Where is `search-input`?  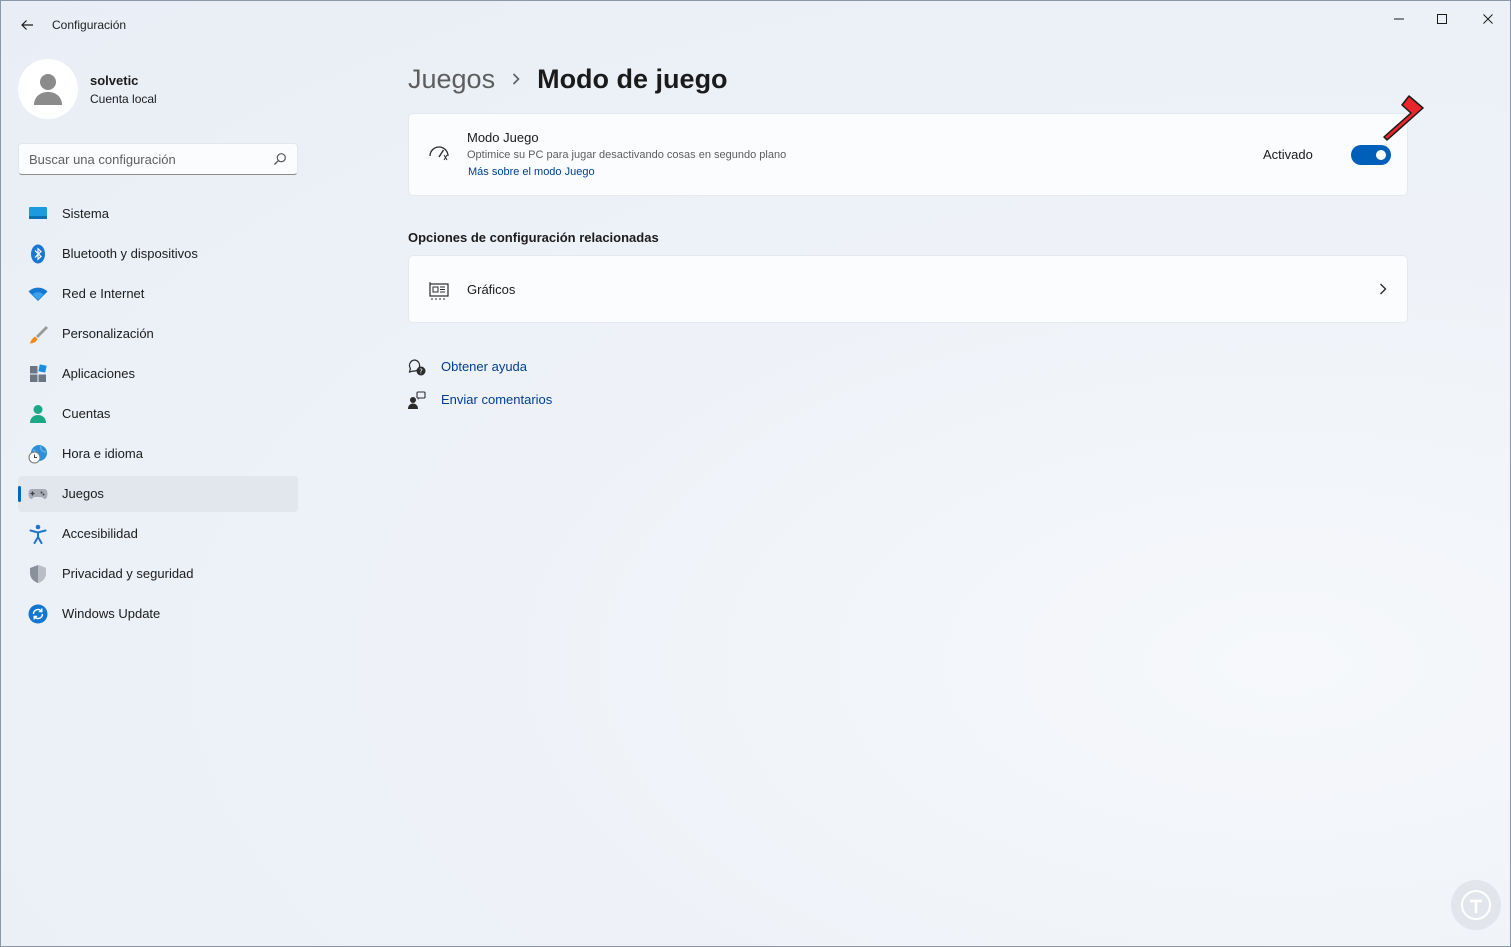
search-input is located at coordinates (149, 159).